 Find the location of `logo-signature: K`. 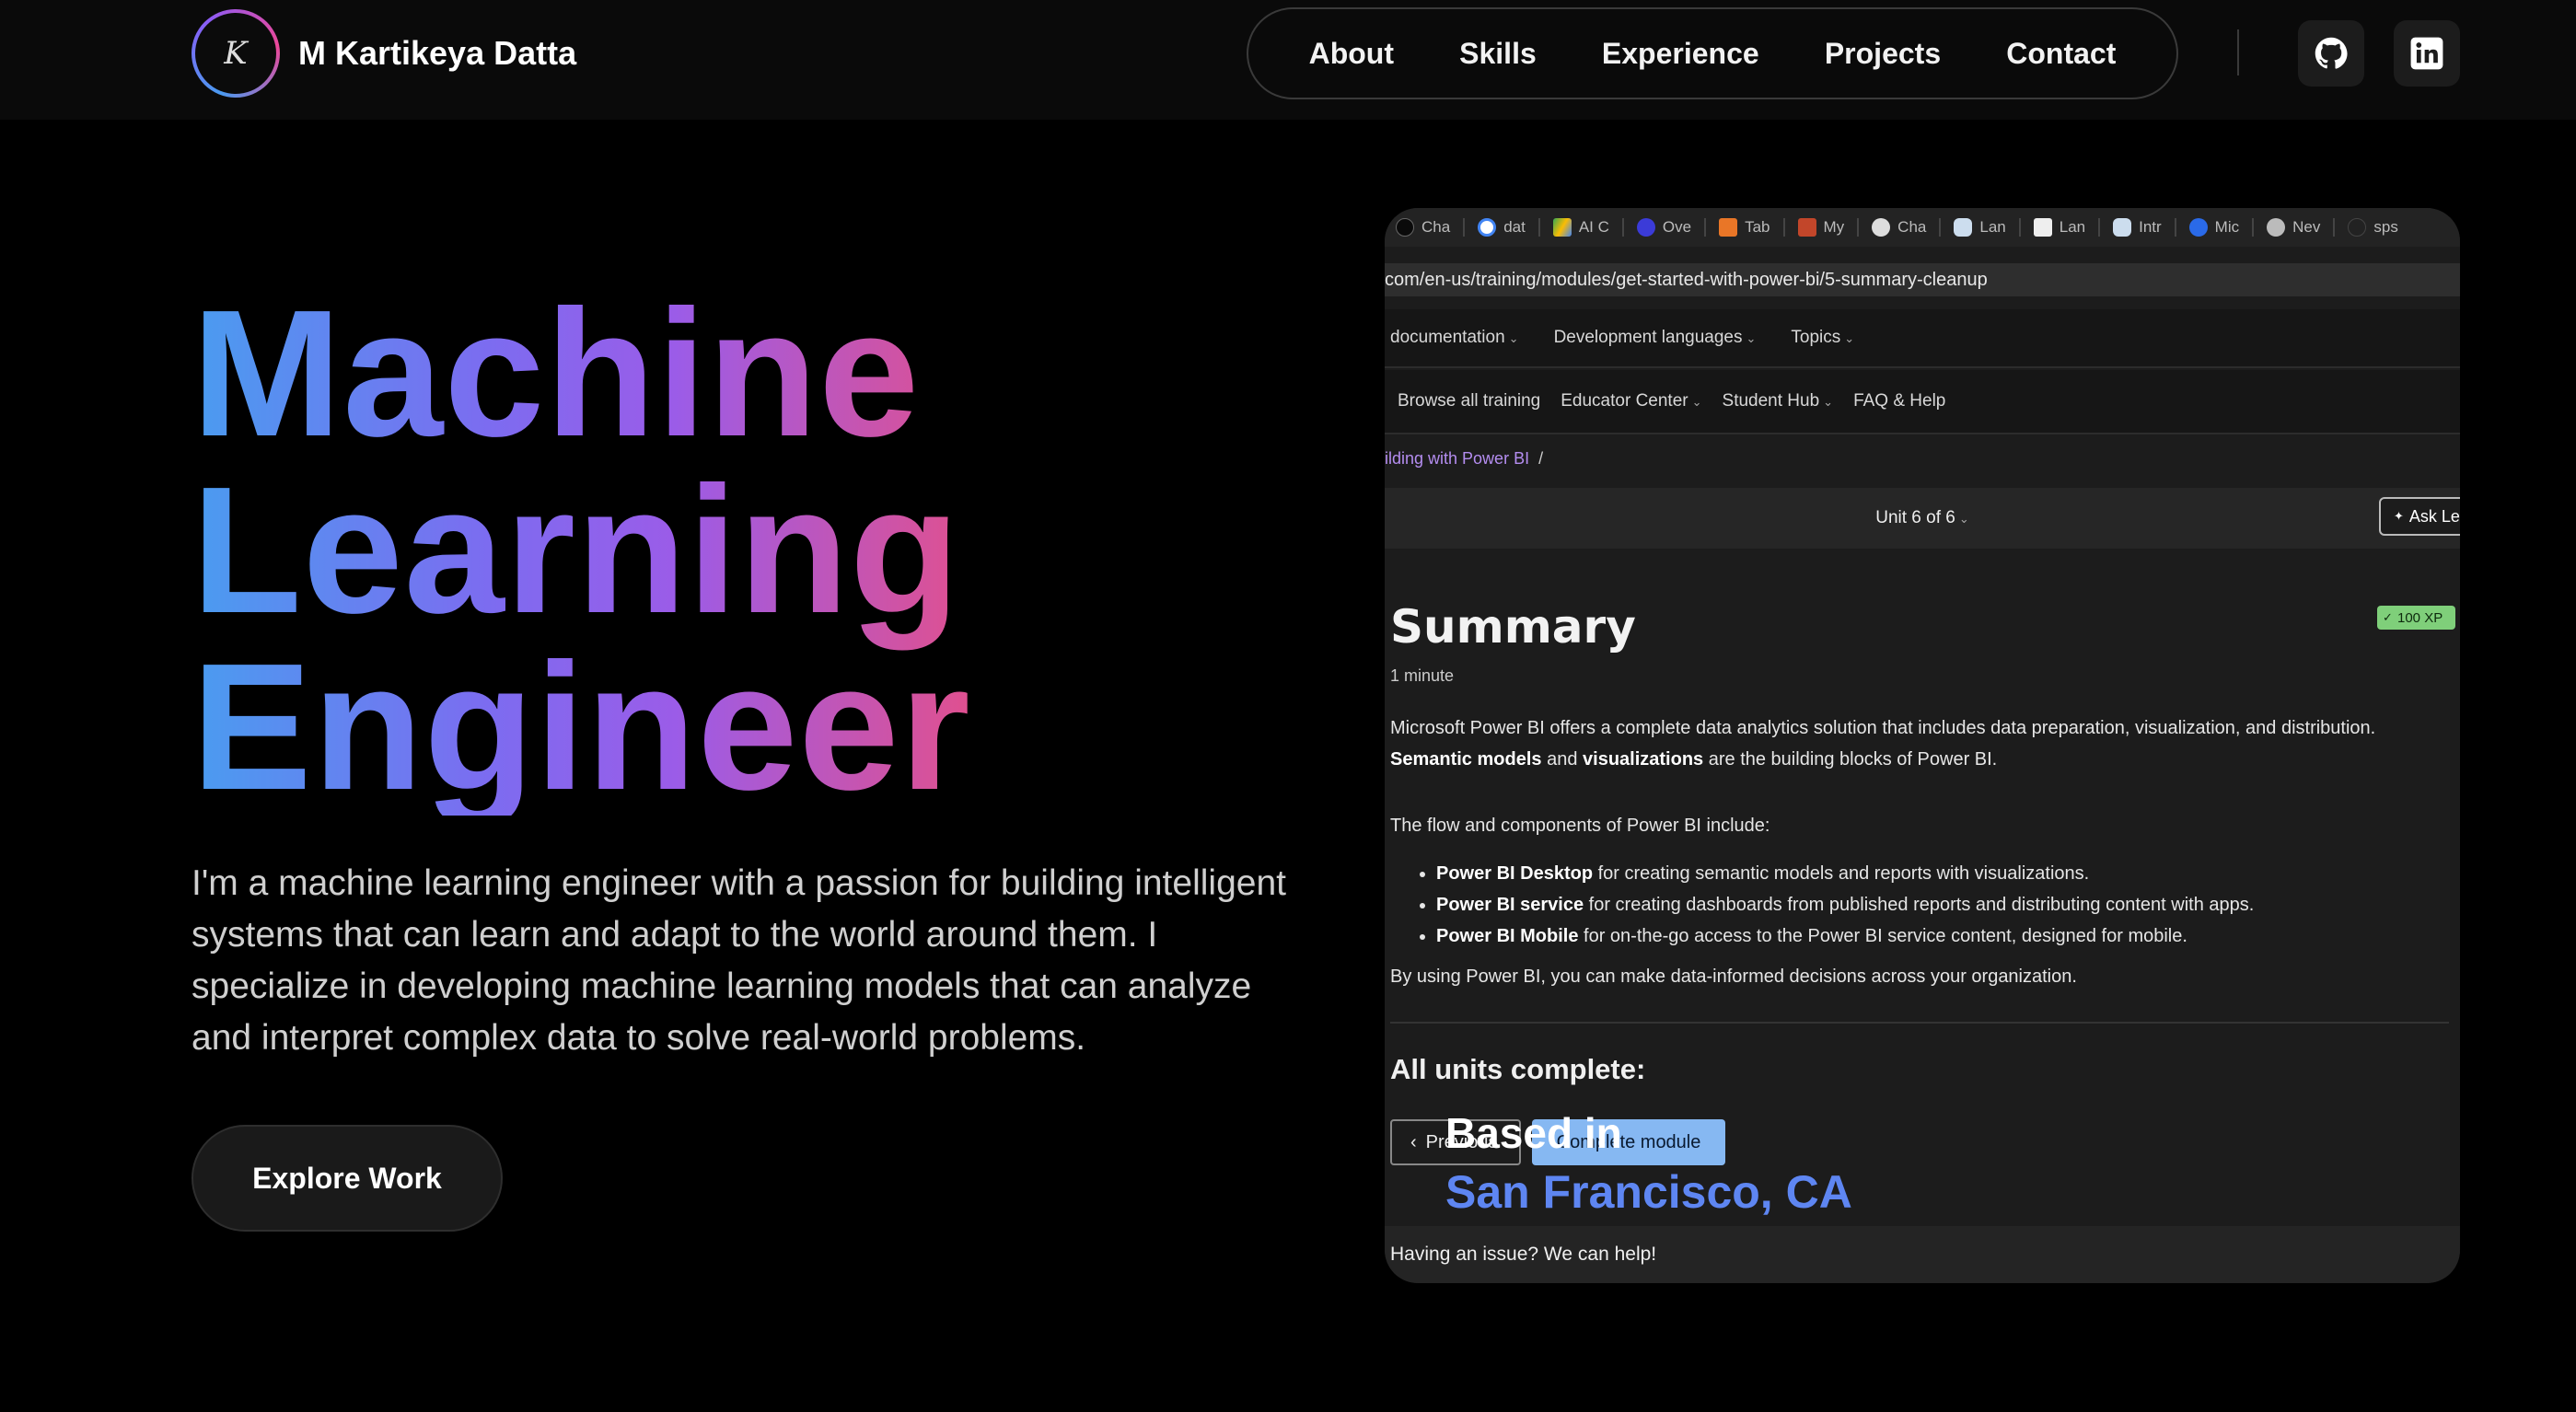

logo-signature: K is located at coordinates (235, 53).